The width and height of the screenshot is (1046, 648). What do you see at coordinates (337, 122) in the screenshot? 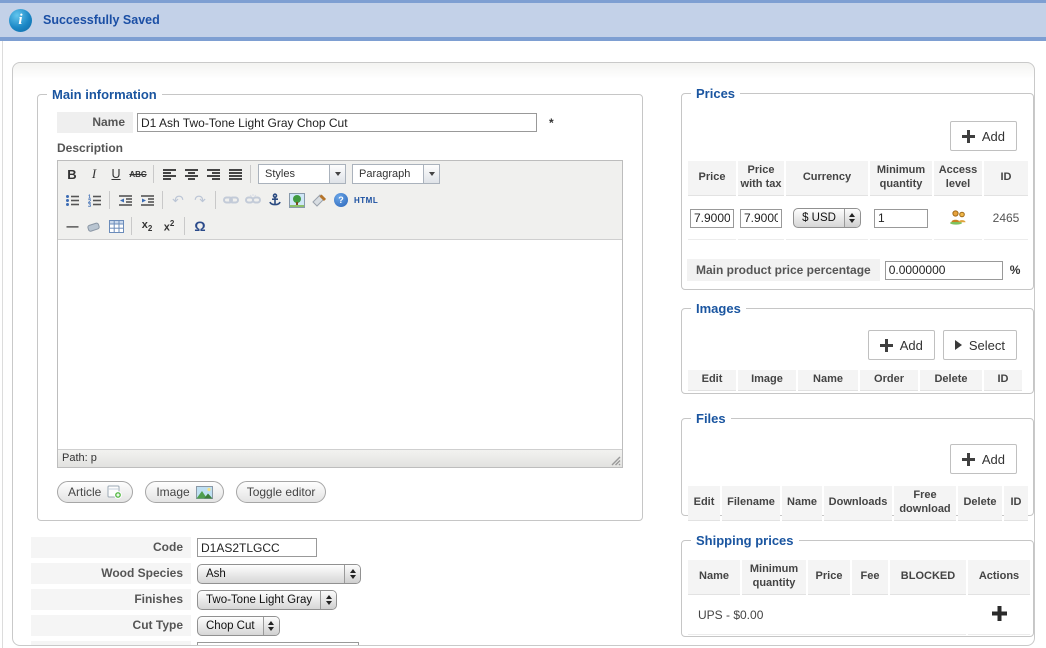
I see `name-input` at bounding box center [337, 122].